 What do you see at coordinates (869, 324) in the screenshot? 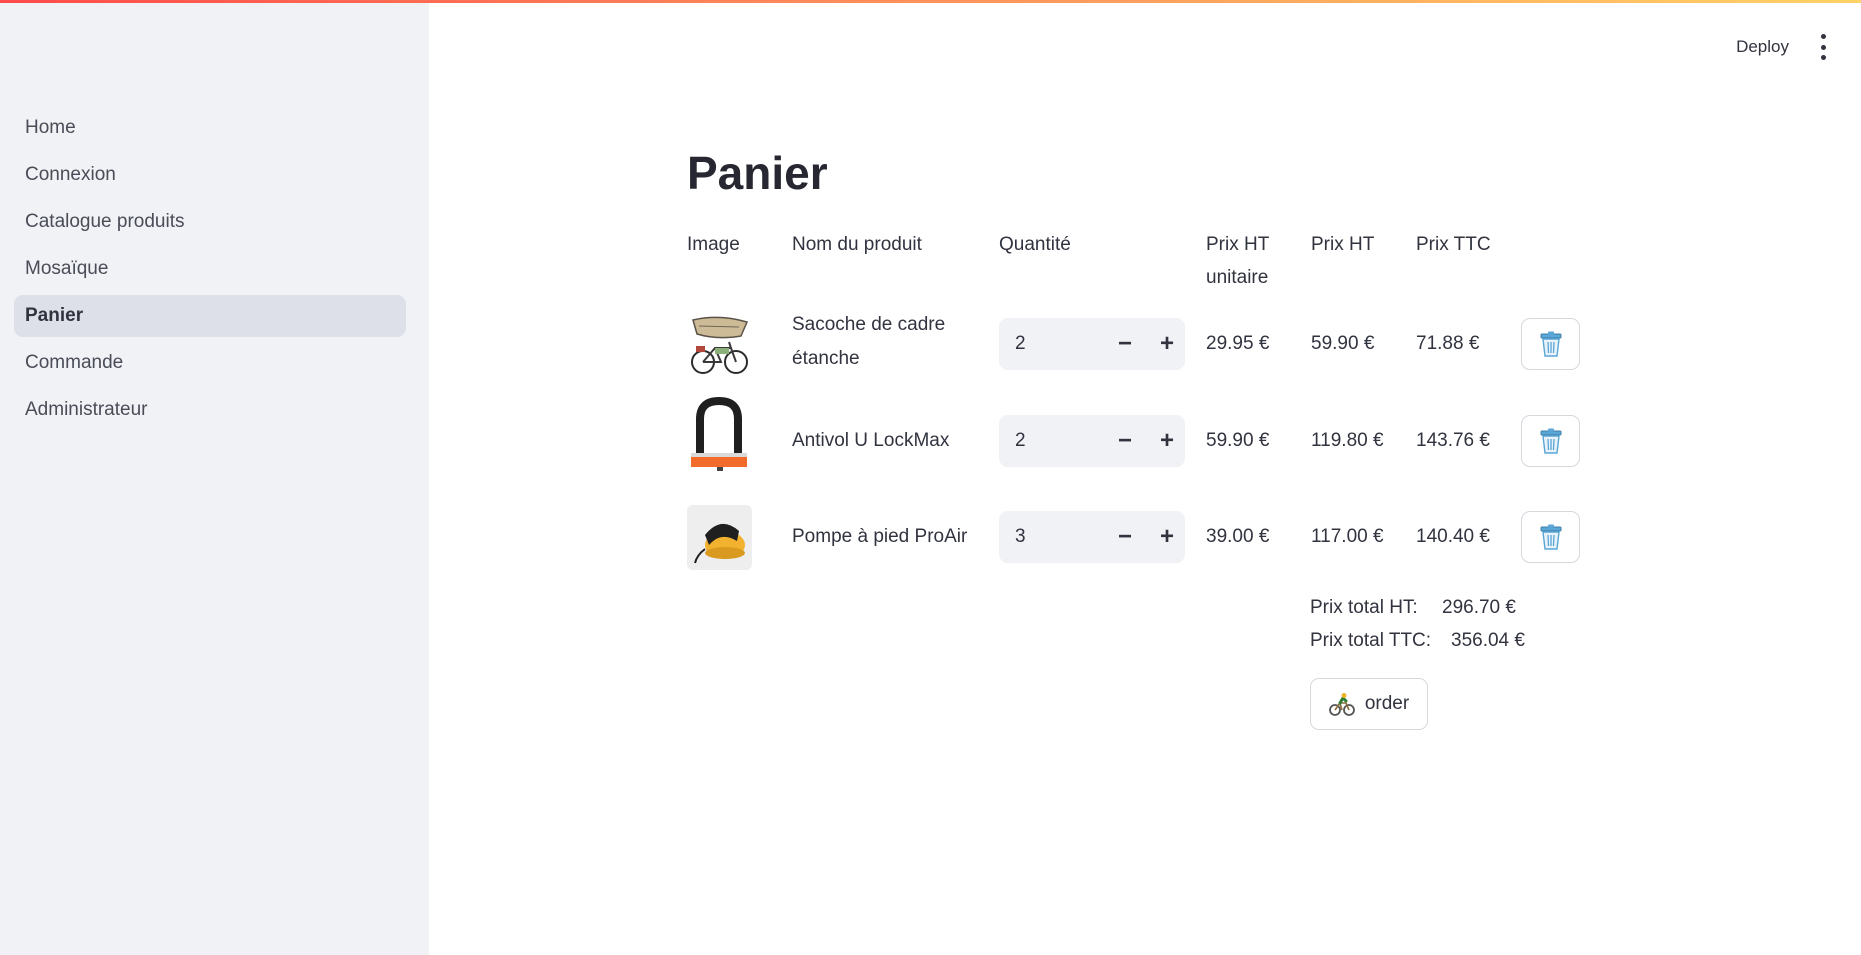
I see `product-name-line1: Sacoche de cadre` at bounding box center [869, 324].